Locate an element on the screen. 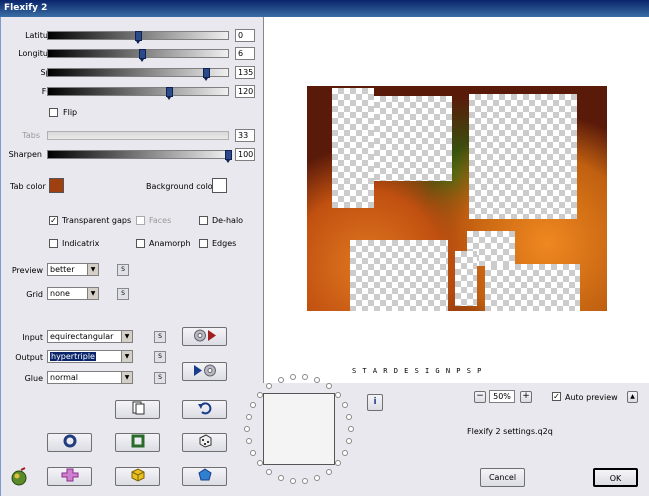 Image resolution: width=649 pixels, height=496 pixels. dehalo-checkbox is located at coordinates (203, 220).